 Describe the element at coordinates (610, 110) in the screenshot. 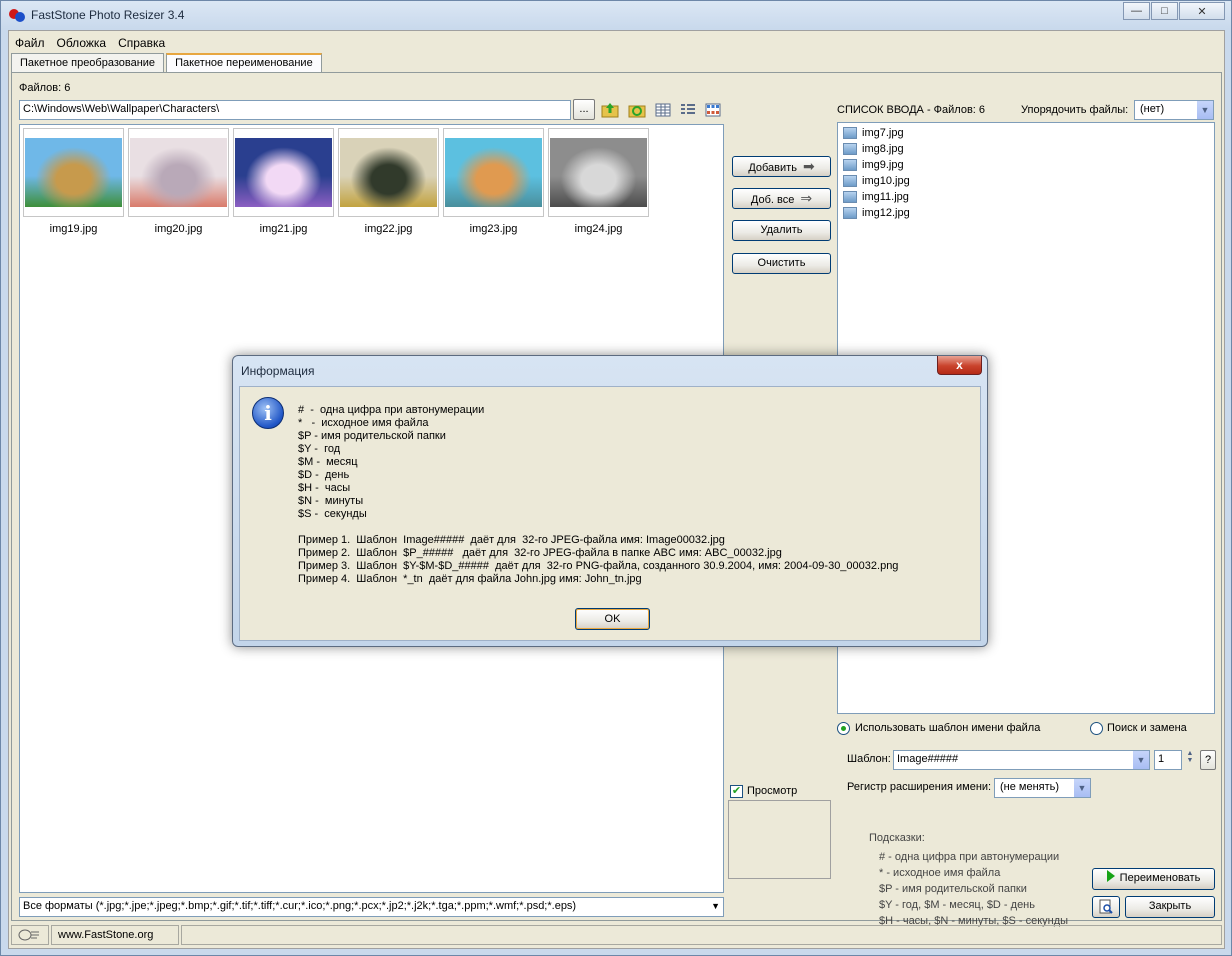

I see `folder-up-icon` at that location.